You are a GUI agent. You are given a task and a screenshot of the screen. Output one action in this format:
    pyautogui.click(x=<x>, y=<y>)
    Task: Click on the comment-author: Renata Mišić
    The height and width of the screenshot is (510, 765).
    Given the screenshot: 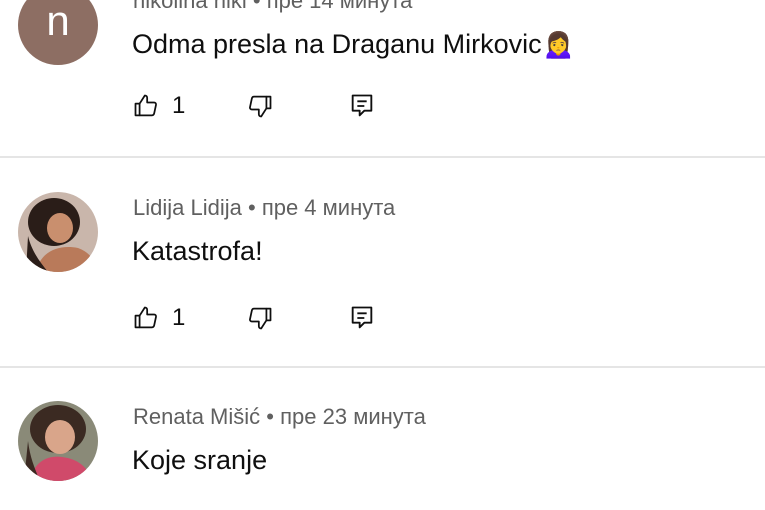 What is the action you would take?
    pyautogui.click(x=196, y=416)
    